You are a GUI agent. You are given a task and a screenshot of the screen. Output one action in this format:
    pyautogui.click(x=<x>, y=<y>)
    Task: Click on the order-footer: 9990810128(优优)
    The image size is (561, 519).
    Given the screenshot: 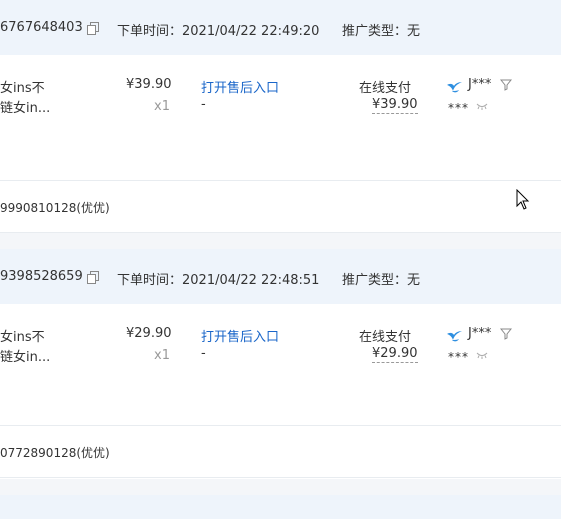 What is the action you would take?
    pyautogui.click(x=280, y=206)
    